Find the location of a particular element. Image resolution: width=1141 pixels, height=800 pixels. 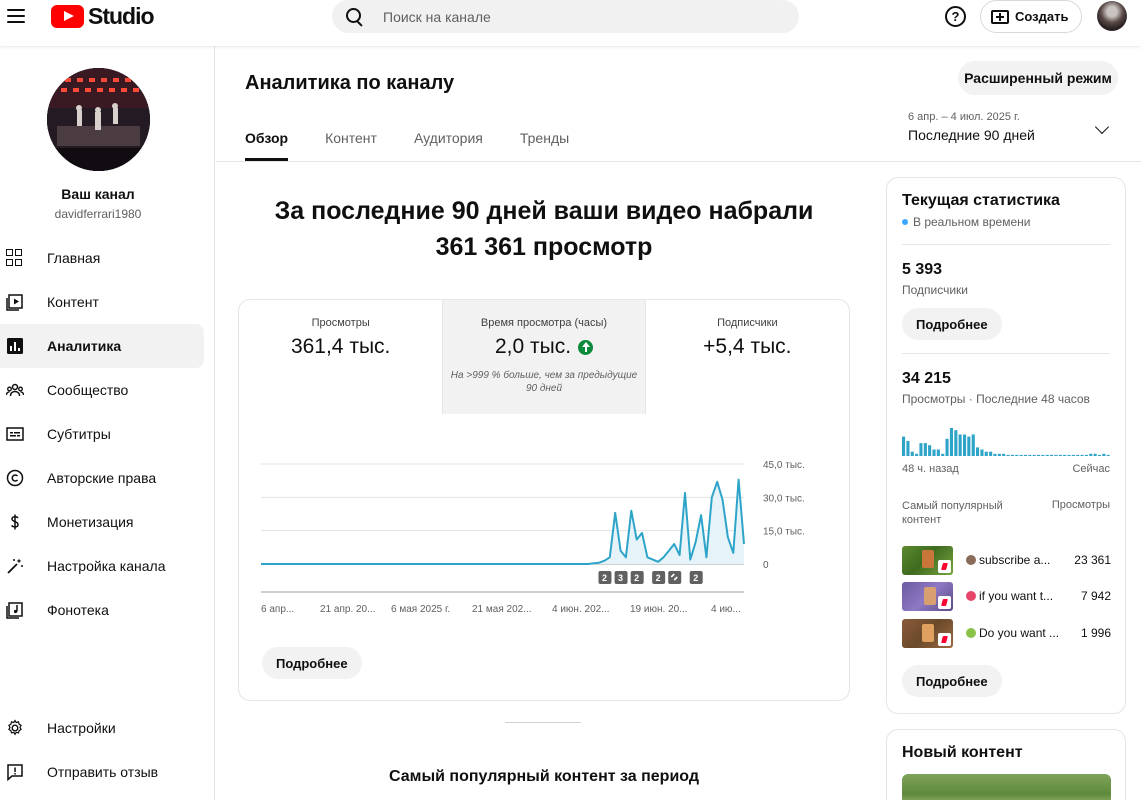

realtime-more-button: Подробнее is located at coordinates (952, 681).